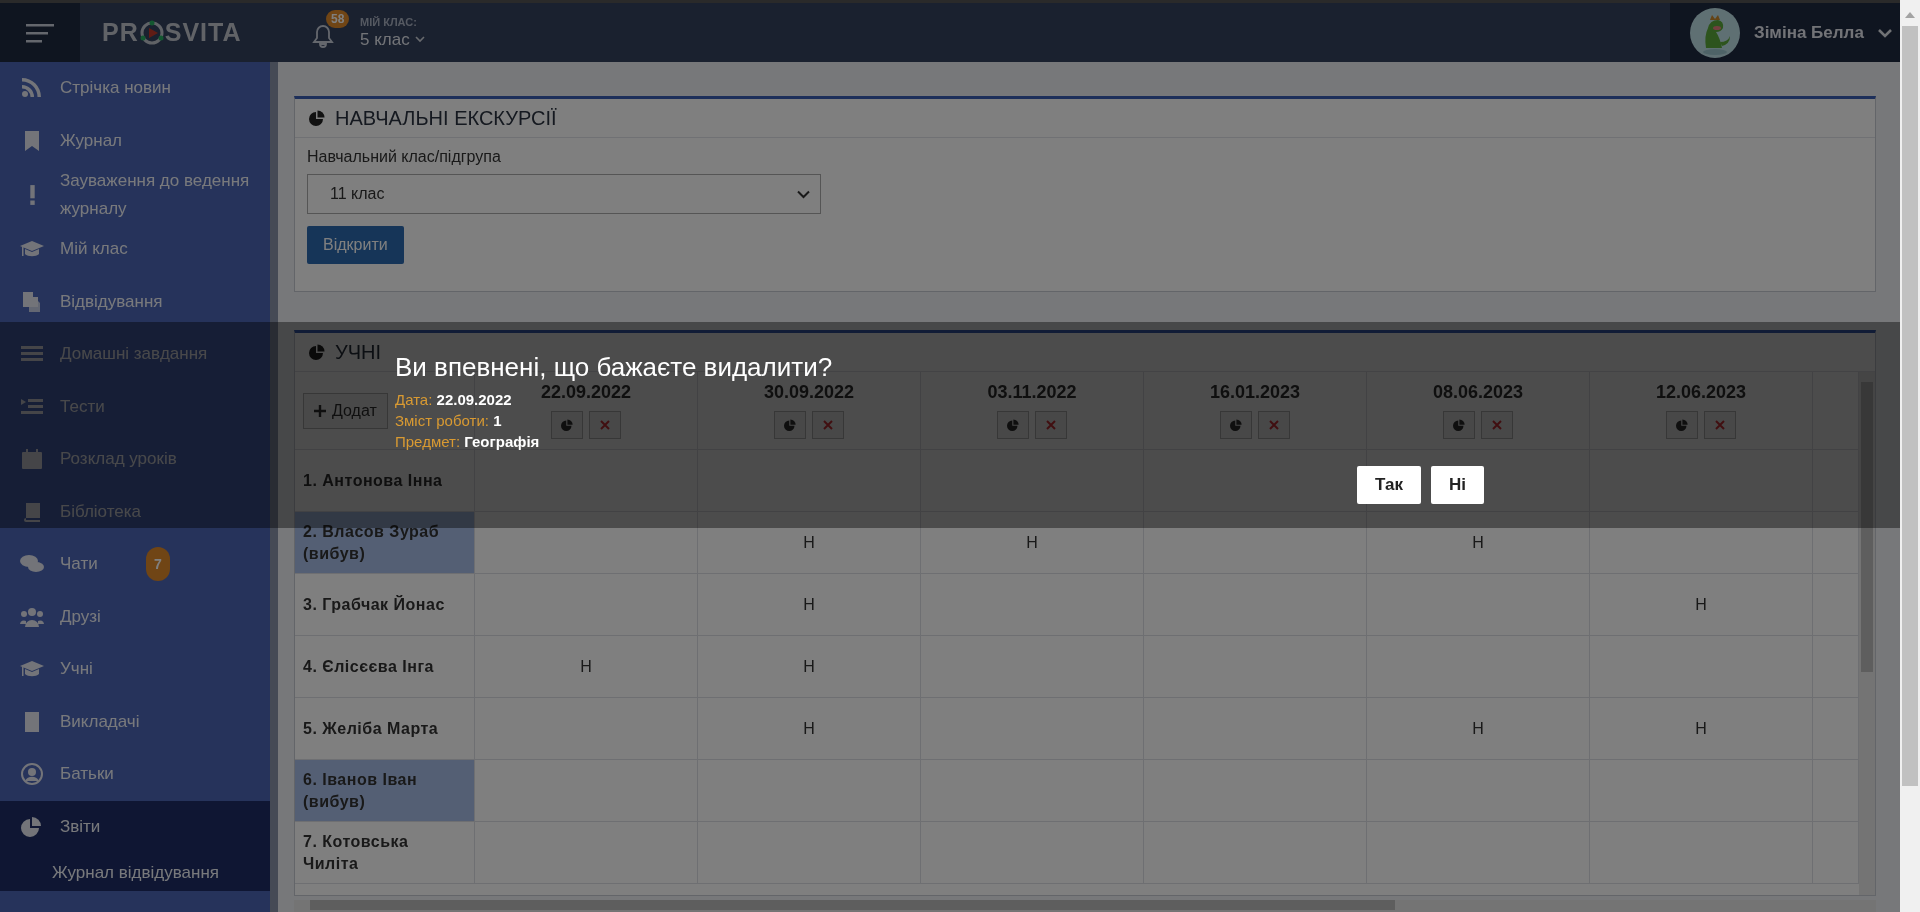  What do you see at coordinates (32, 459) in the screenshot?
I see `cal-icon` at bounding box center [32, 459].